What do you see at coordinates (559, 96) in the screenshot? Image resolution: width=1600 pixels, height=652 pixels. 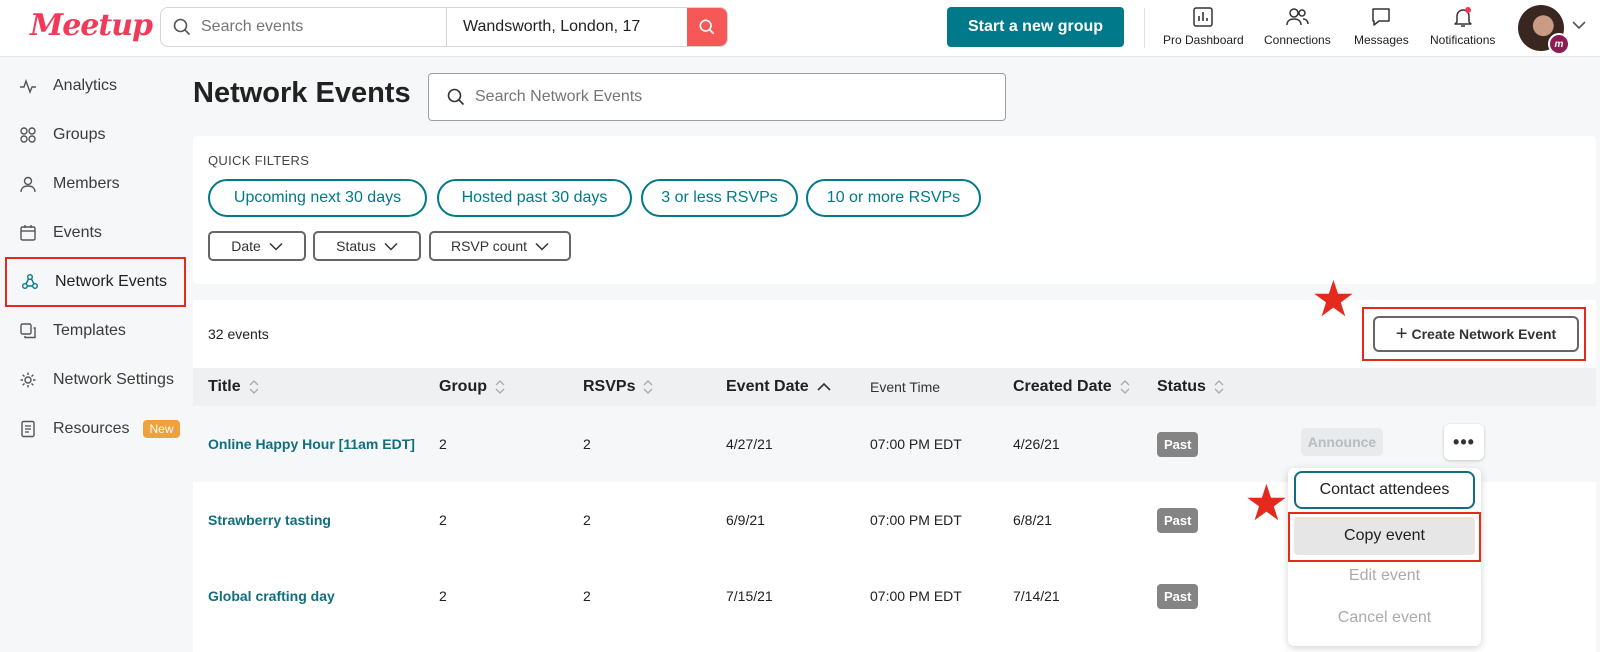 I see `search-placeholder: Search Network Events` at bounding box center [559, 96].